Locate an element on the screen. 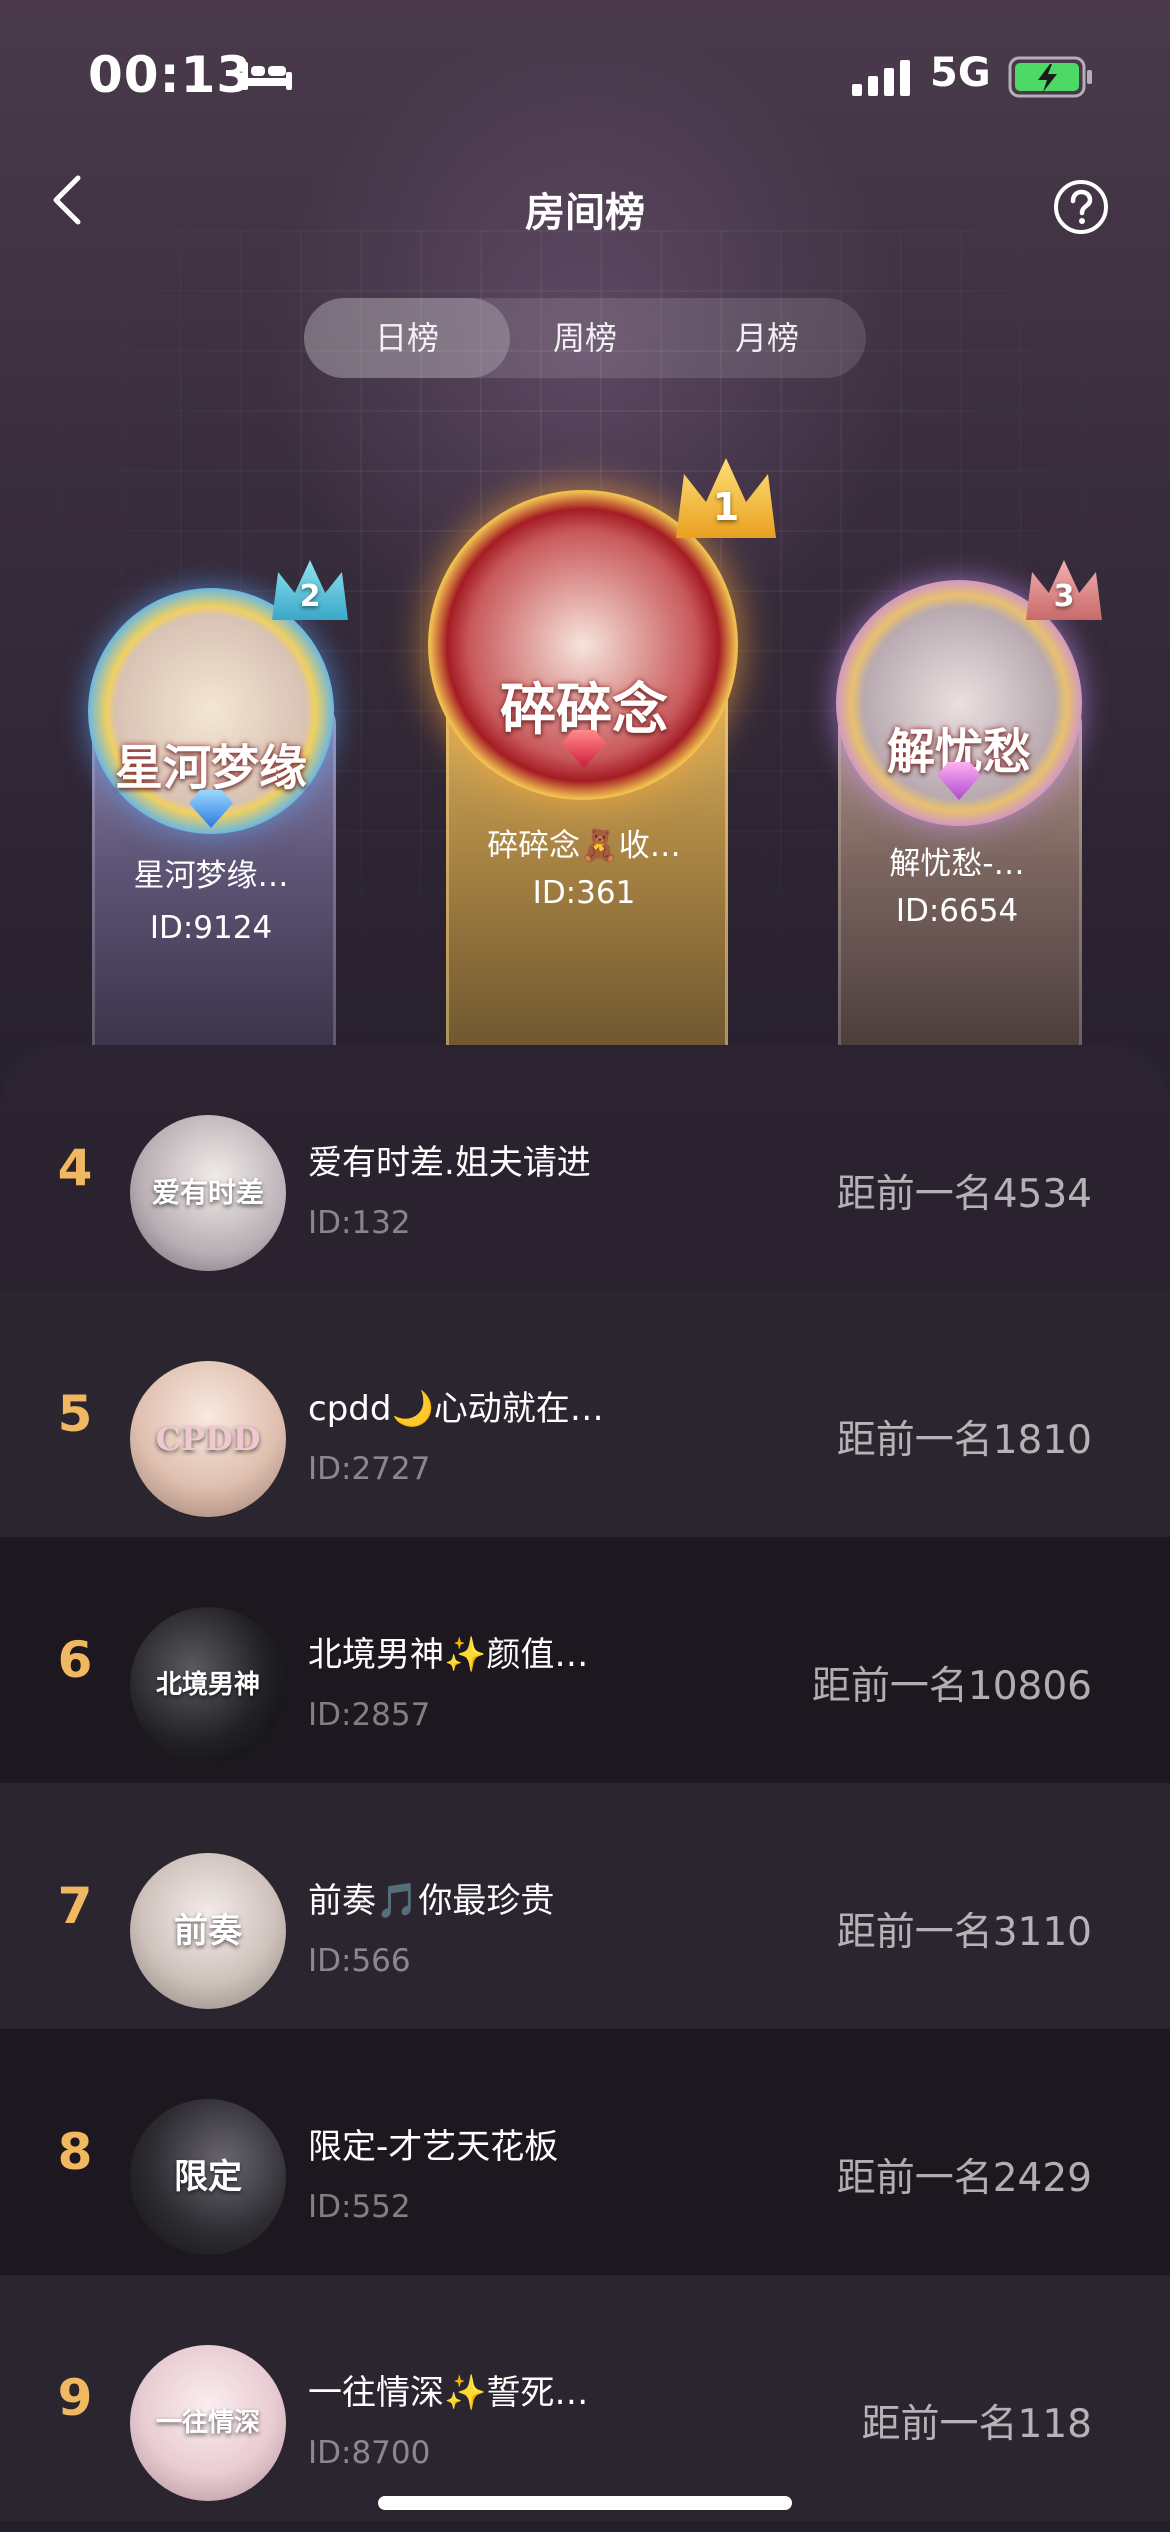  room-id: ID:8700 is located at coordinates (369, 2453).